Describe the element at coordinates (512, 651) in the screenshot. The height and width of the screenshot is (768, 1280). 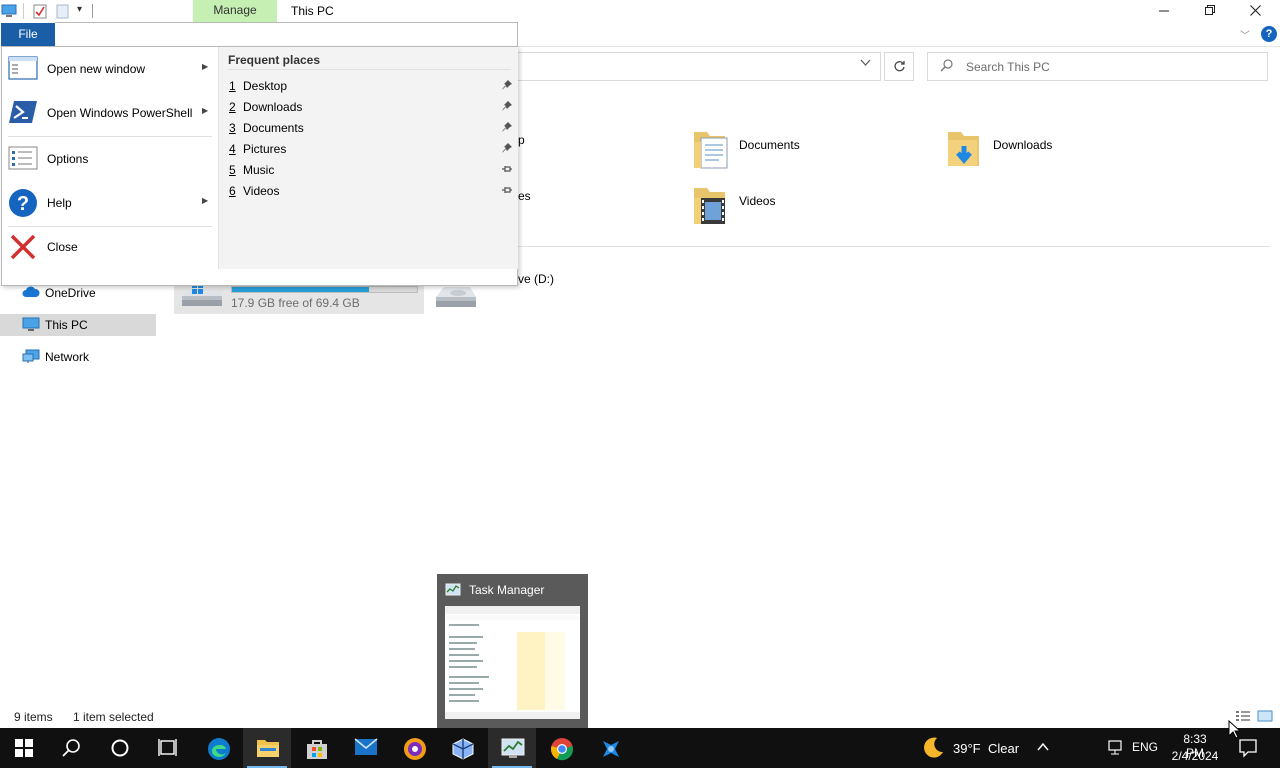
I see `task-manager-thumbnail: Task Manager` at that location.